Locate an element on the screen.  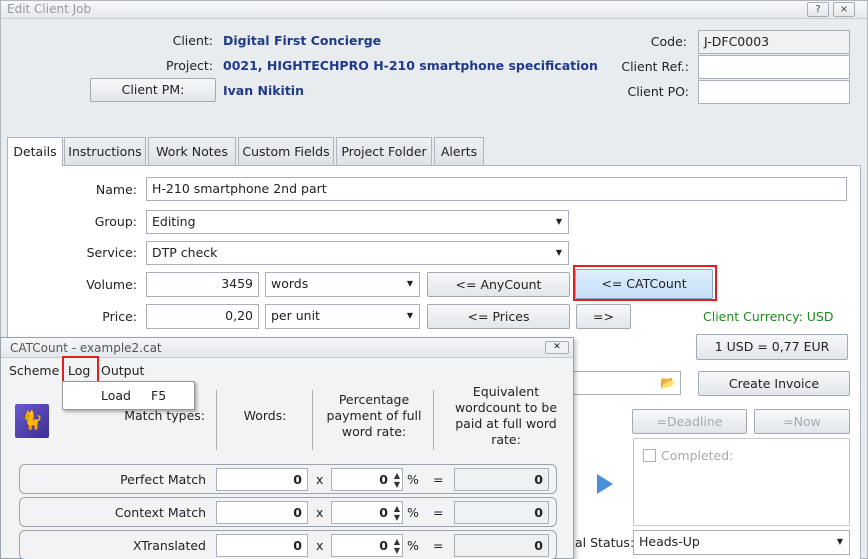
play-icon is located at coordinates (605, 484).